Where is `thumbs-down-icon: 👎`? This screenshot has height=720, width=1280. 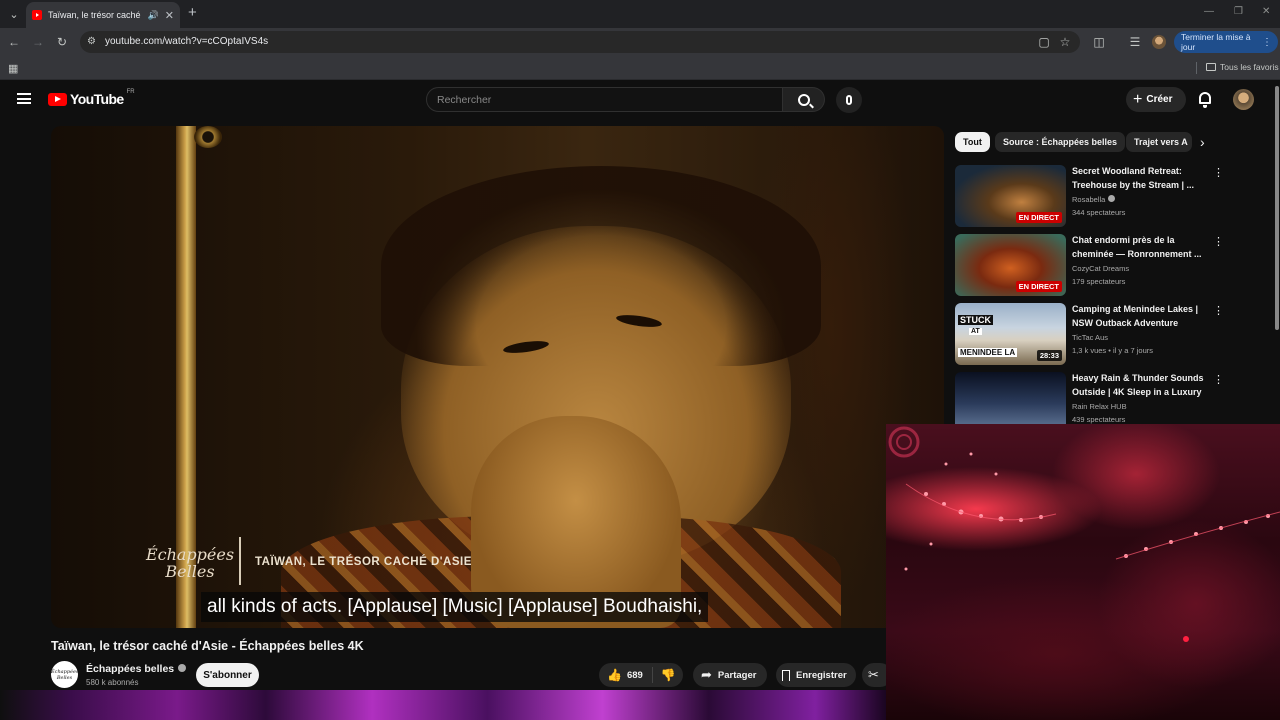
thumbs-down-icon: 👎 is located at coordinates (668, 675).